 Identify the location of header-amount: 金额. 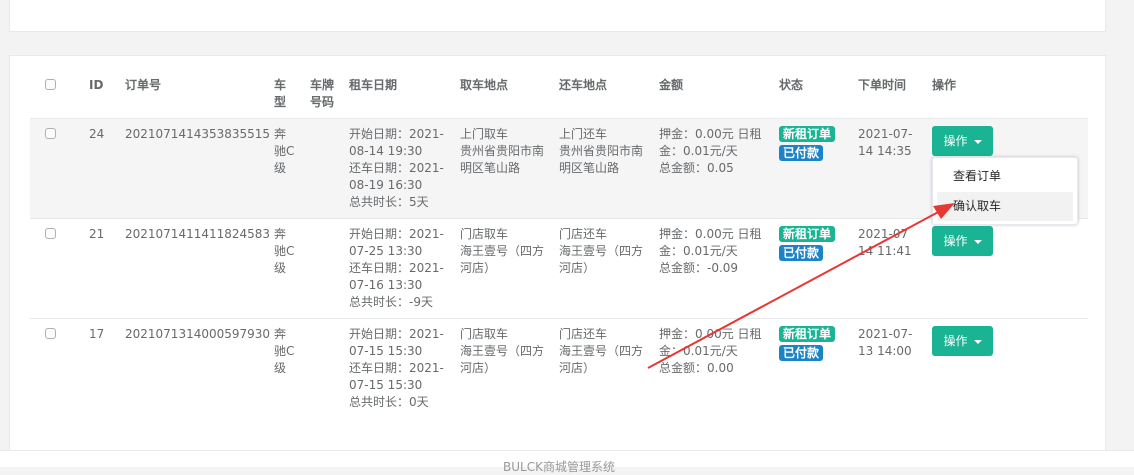
(671, 85).